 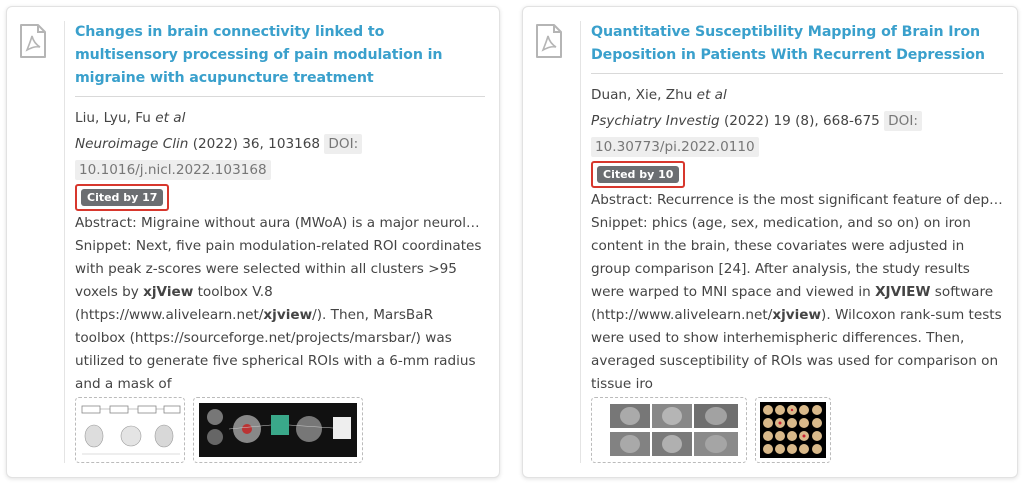 I want to click on journal-name: Neuroimage Clin, so click(x=132, y=144).